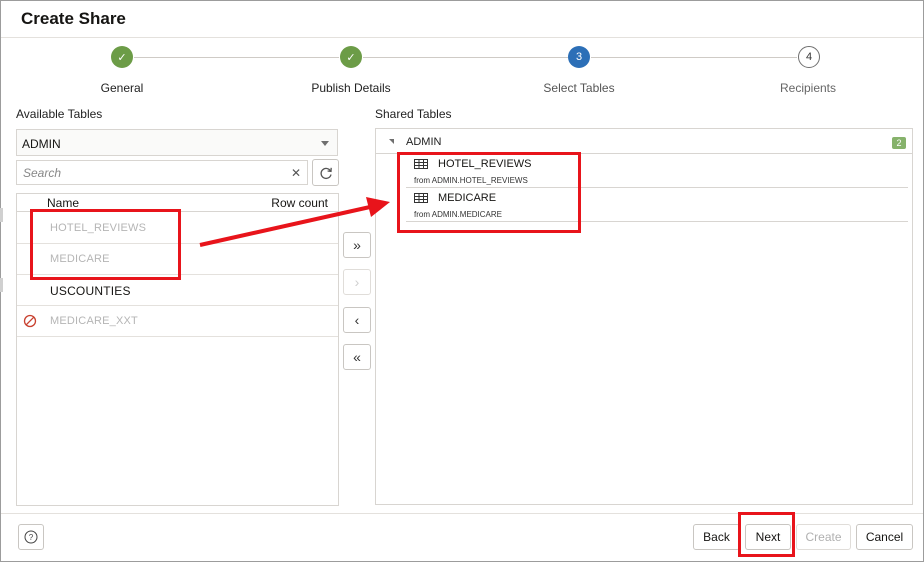 This screenshot has height=562, width=924. I want to click on tree-node-label: ADMIN, so click(424, 142).